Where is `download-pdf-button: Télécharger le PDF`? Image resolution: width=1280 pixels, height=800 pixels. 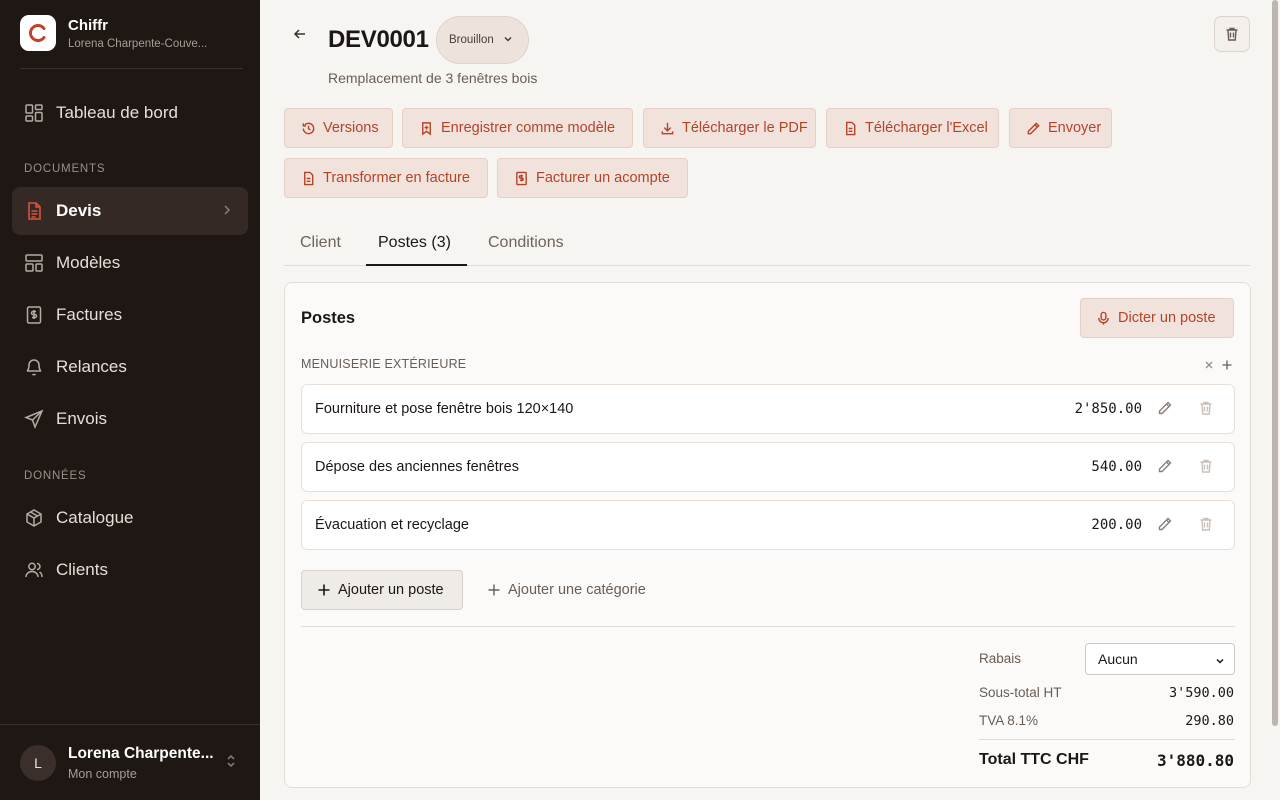
download-pdf-button: Télécharger le PDF is located at coordinates (729, 128).